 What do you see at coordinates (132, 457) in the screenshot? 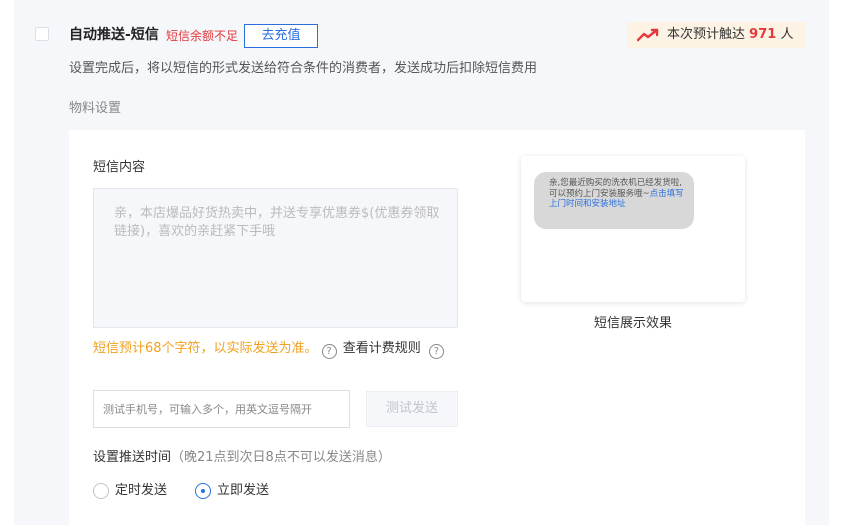
I see `push-time-title: 设置推送时间` at bounding box center [132, 457].